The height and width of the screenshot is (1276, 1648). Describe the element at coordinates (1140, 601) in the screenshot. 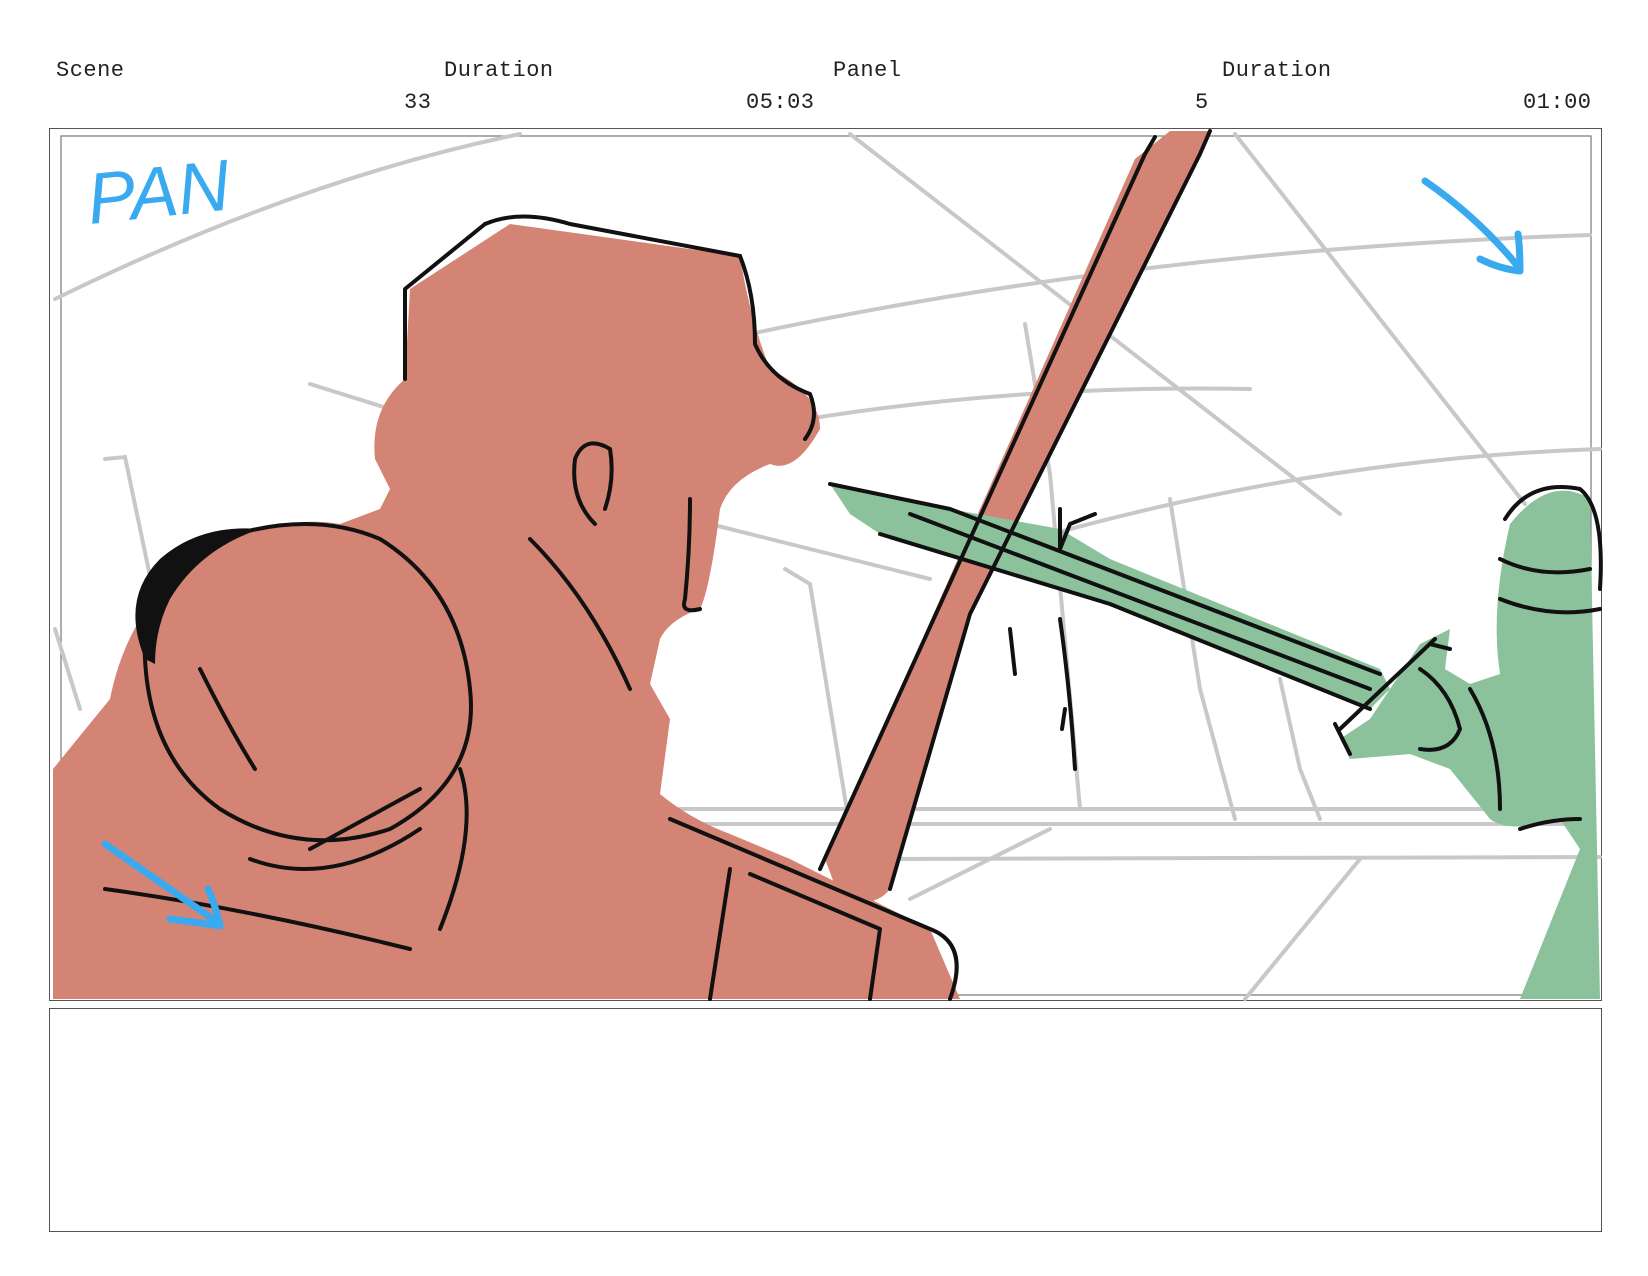

I see `ink-right-sword-ridge` at that location.